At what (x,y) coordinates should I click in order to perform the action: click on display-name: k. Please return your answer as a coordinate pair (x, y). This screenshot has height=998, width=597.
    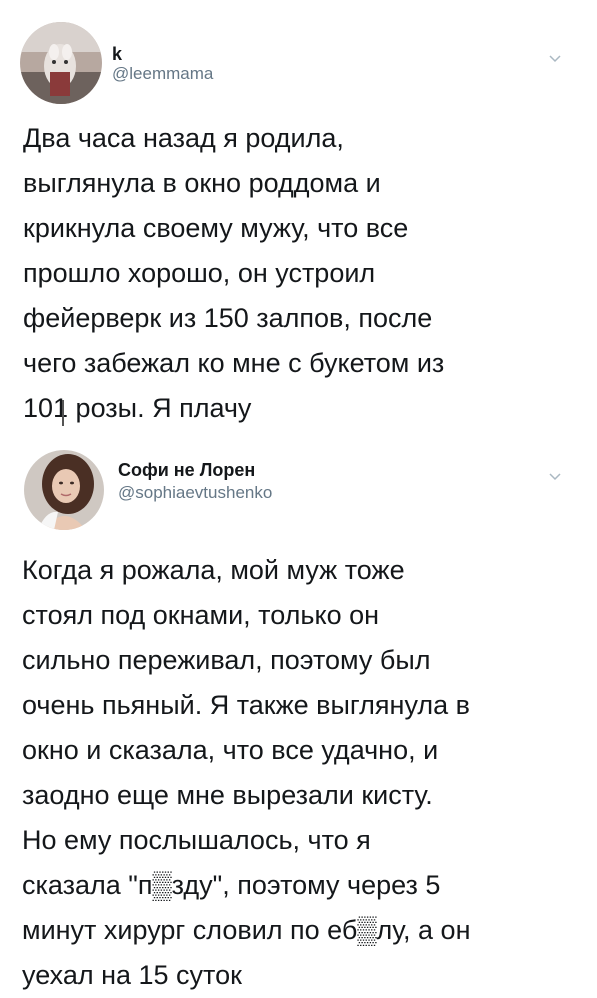
    Looking at the image, I should click on (117, 54).